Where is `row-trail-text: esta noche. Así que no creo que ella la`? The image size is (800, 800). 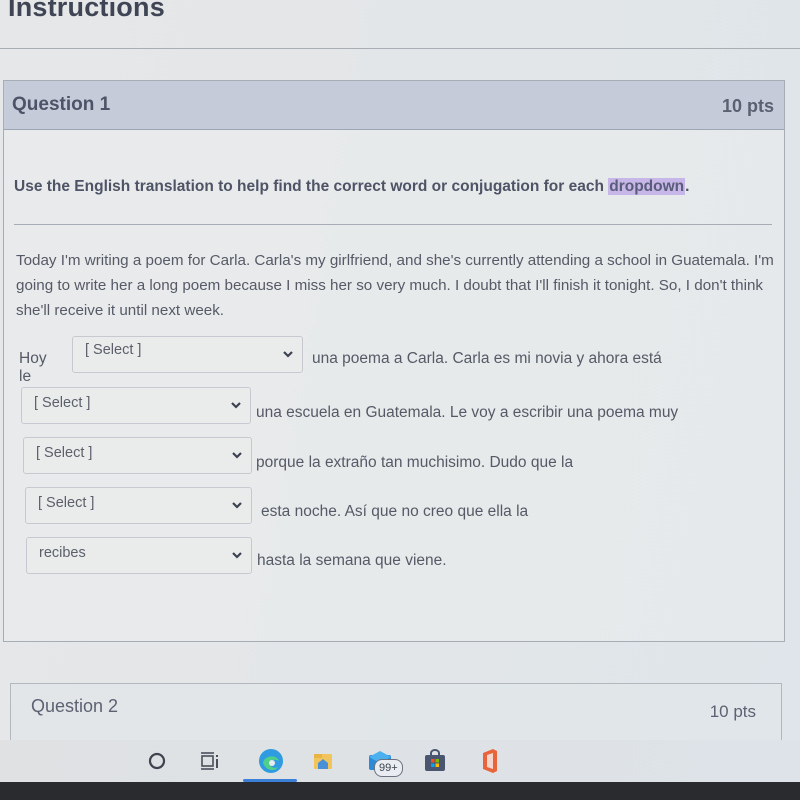 row-trail-text: esta noche. Así que no creo que ella la is located at coordinates (395, 511).